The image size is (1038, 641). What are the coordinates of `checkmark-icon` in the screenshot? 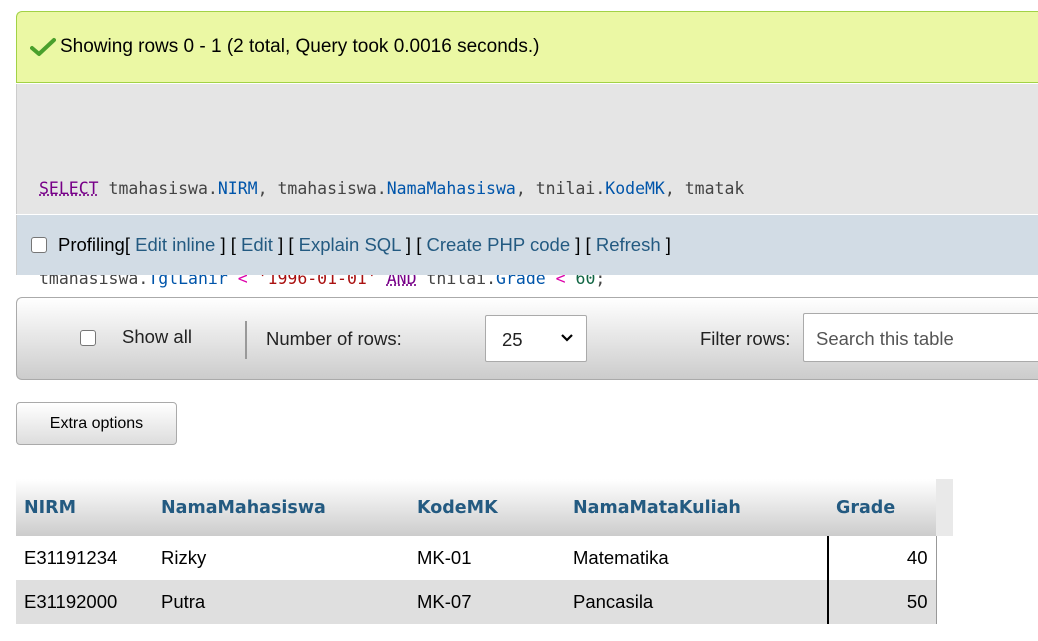 It's located at (43, 47).